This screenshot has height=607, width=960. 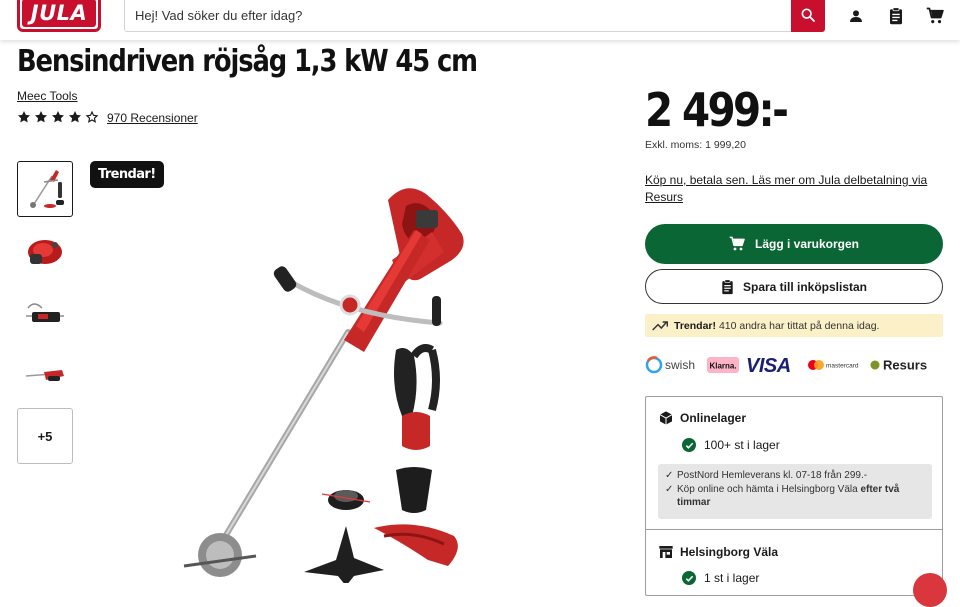 I want to click on trimmer-thumbnail-image, so click(x=47, y=189).